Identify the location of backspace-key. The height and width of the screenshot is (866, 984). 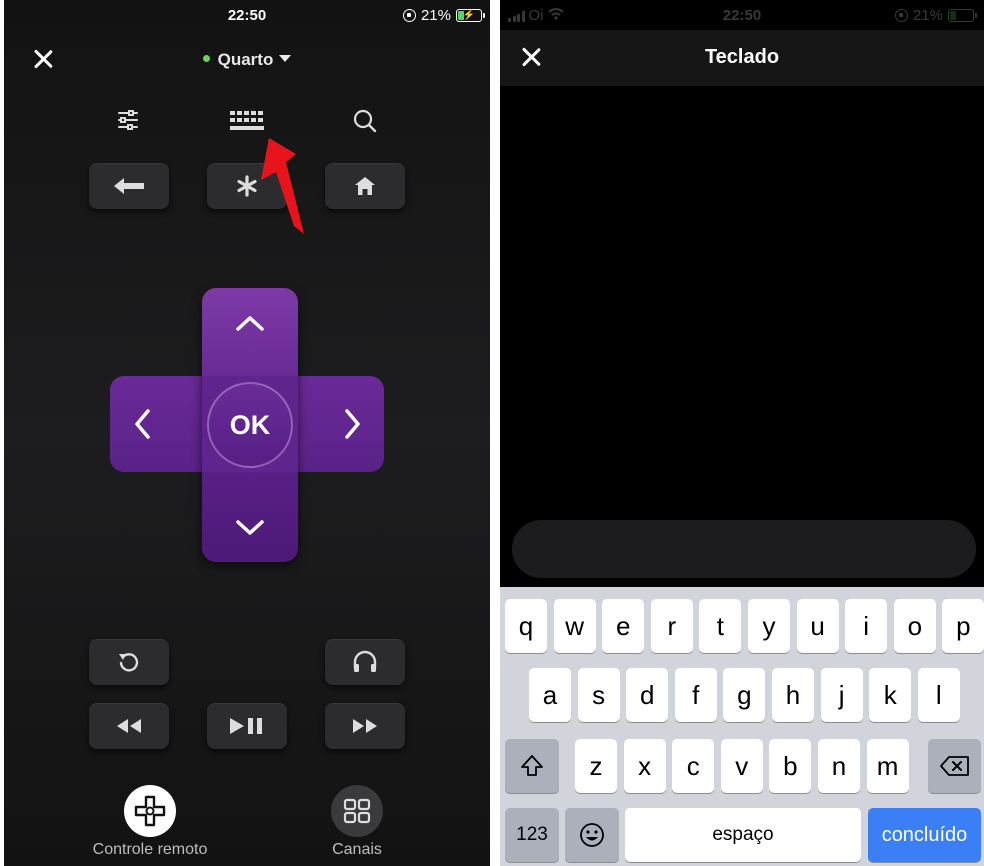
(954, 766).